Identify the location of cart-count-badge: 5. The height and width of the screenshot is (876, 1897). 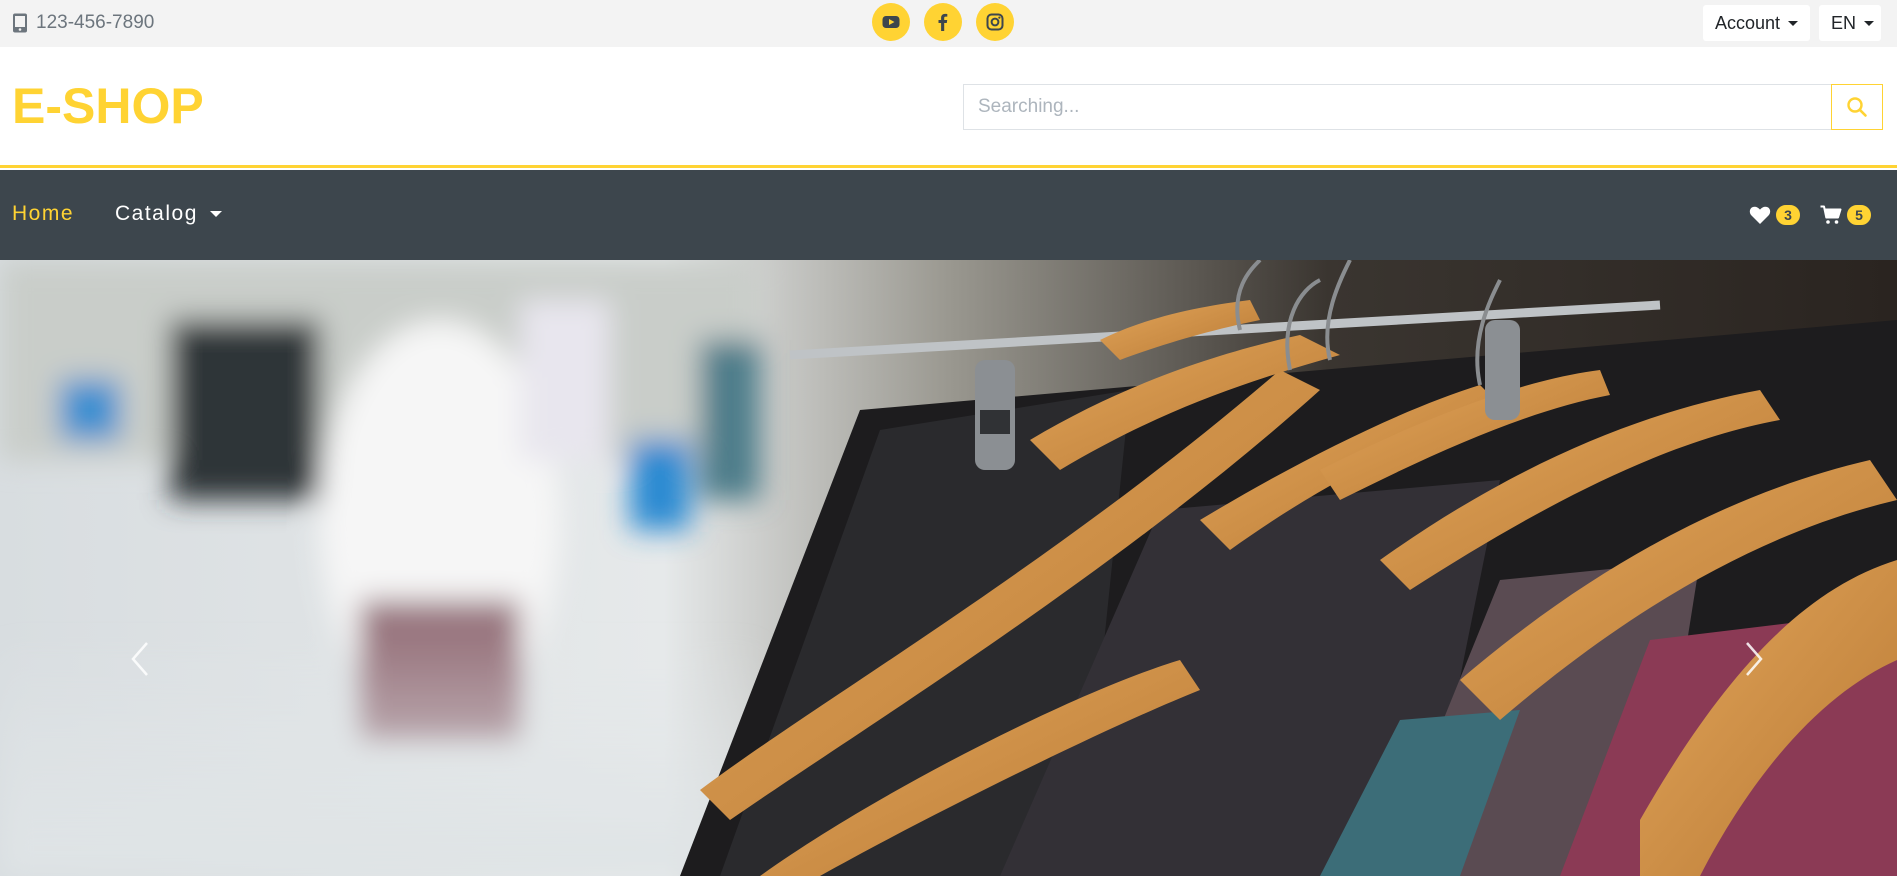
(1859, 215).